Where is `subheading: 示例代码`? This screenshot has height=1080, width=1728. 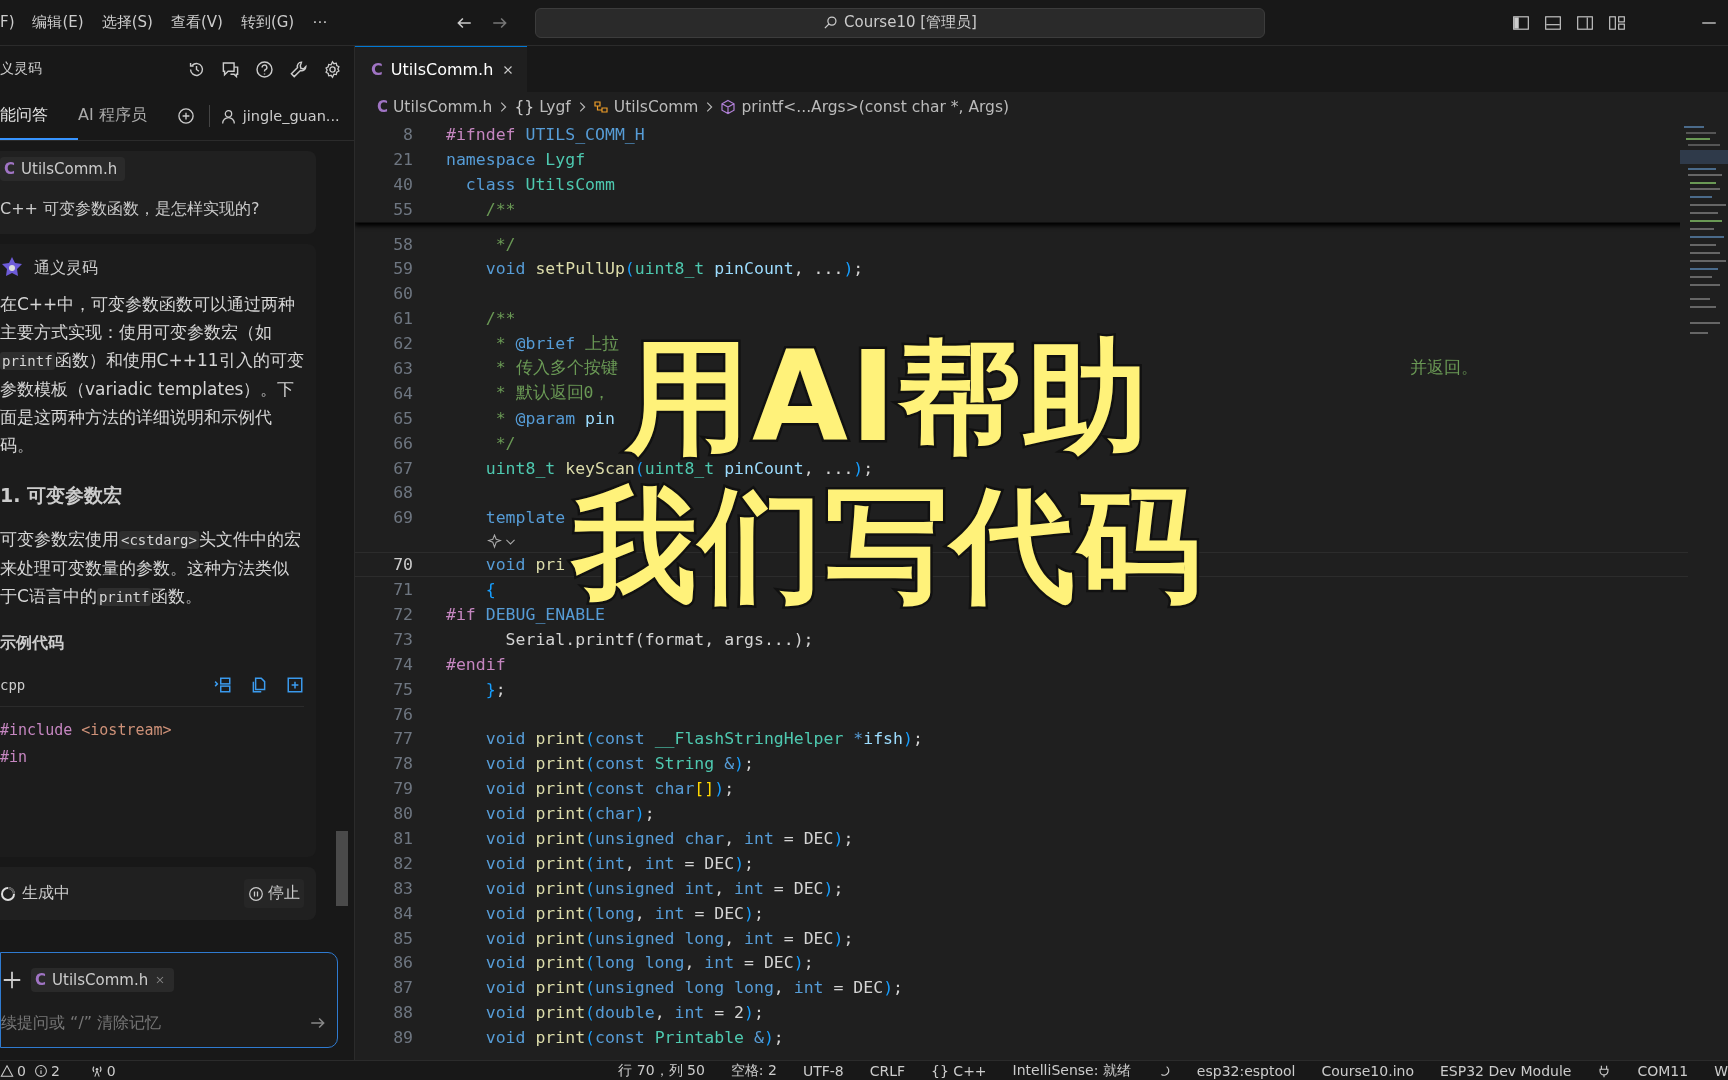 subheading: 示例代码 is located at coordinates (32, 643).